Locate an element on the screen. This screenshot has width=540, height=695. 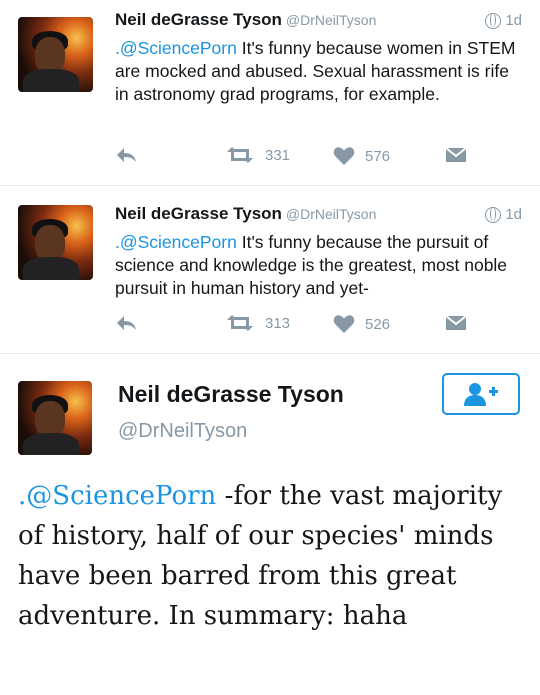
author-name: Neil deGrasse Tyson is located at coordinates (231, 394).